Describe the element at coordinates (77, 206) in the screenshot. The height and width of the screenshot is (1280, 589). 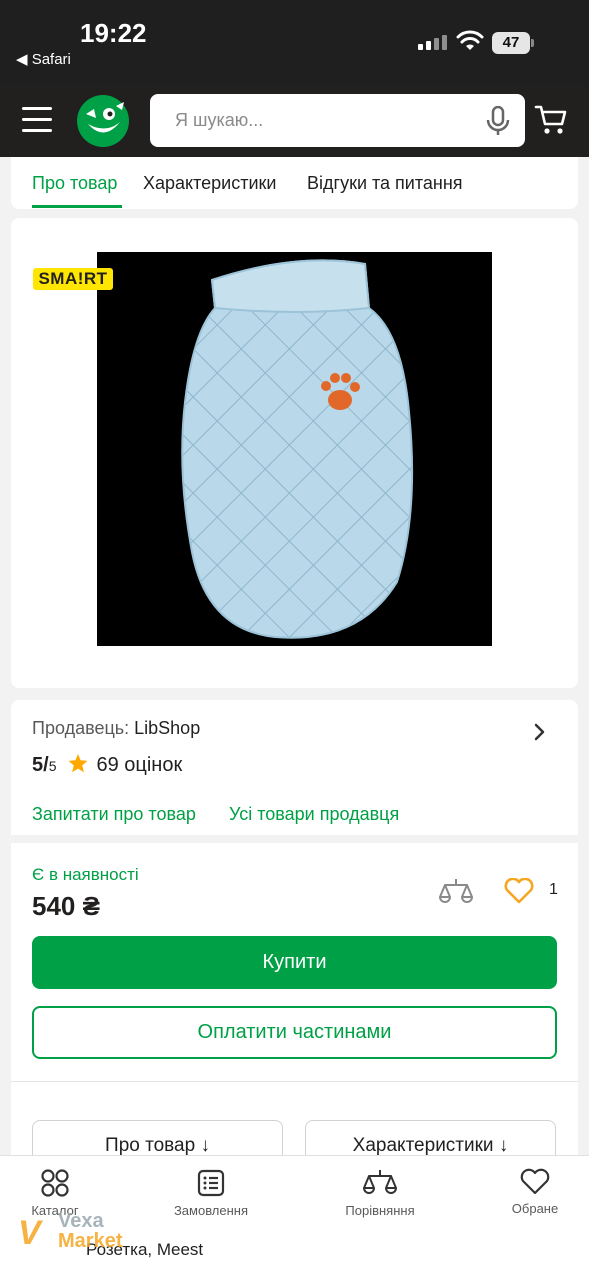
I see `active-tab-indicator` at that location.